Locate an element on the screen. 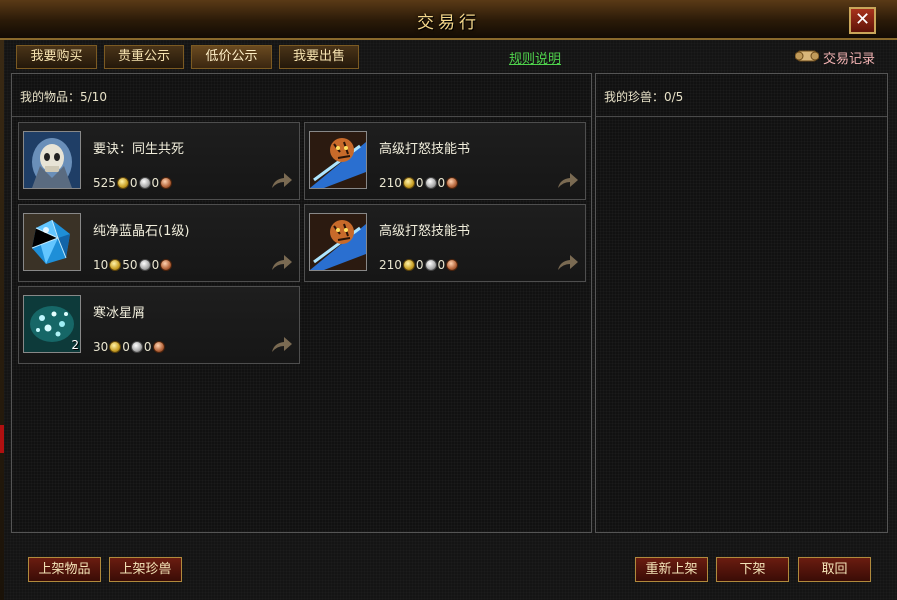 The width and height of the screenshot is (897, 600). item-name: 寒冰星屑 is located at coordinates (119, 313).